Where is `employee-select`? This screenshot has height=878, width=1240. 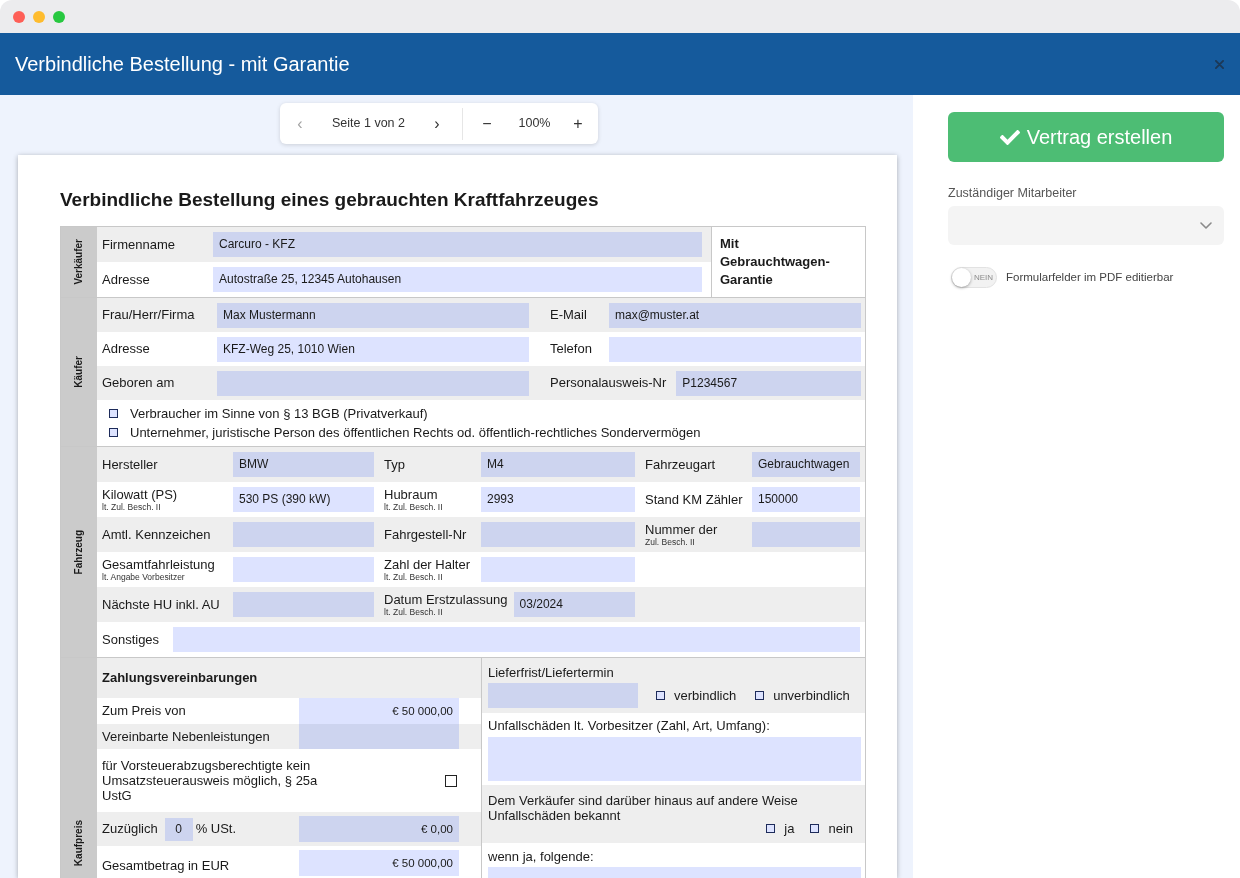
employee-select is located at coordinates (1086, 225).